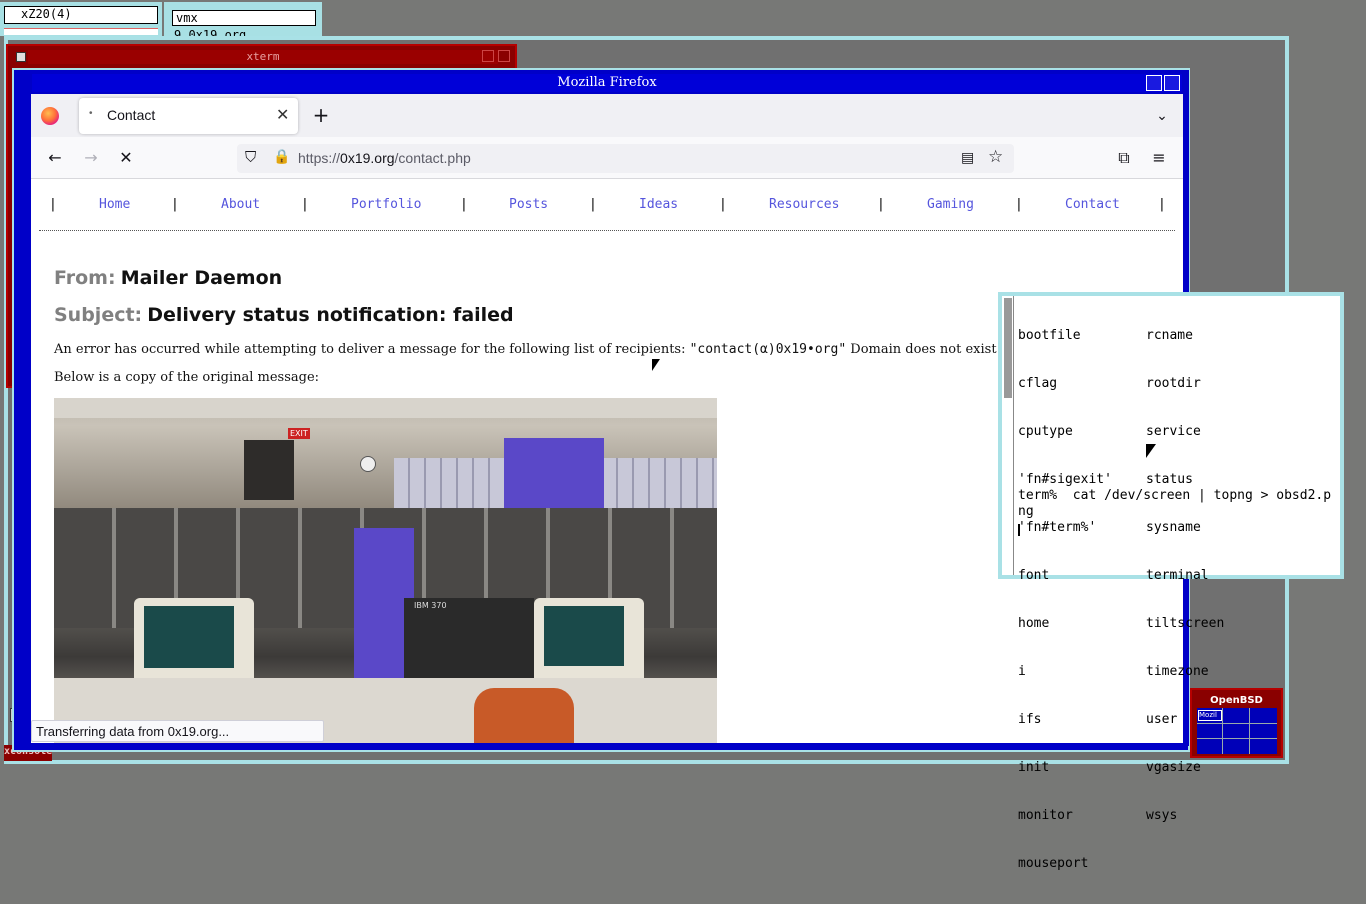  What do you see at coordinates (1173, 431) in the screenshot?
I see `terminal-entry: service` at bounding box center [1173, 431].